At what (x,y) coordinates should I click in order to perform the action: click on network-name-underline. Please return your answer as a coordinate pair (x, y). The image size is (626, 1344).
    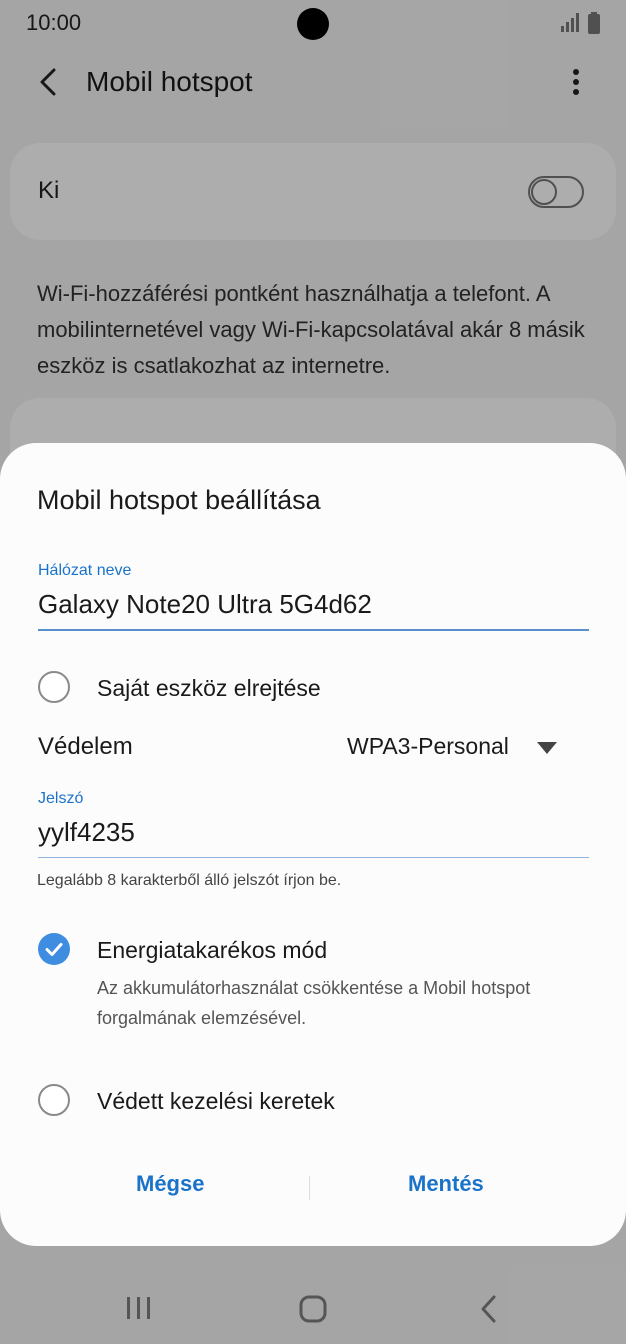
    Looking at the image, I should click on (313, 630).